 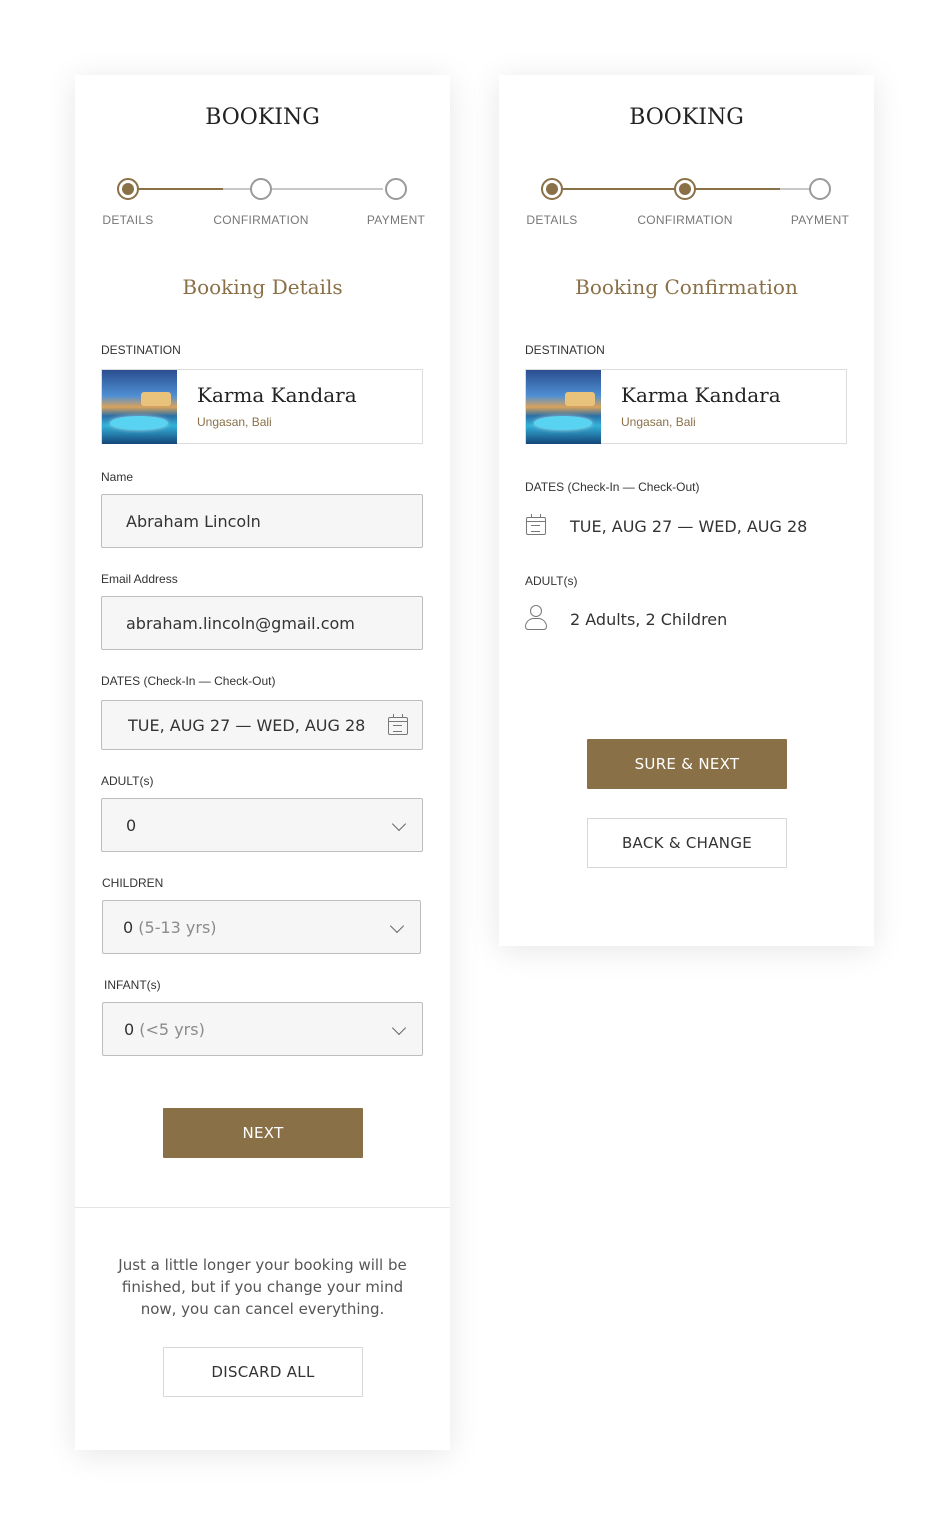 I want to click on children-select: 0 (5-13 yrs), so click(x=261, y=927).